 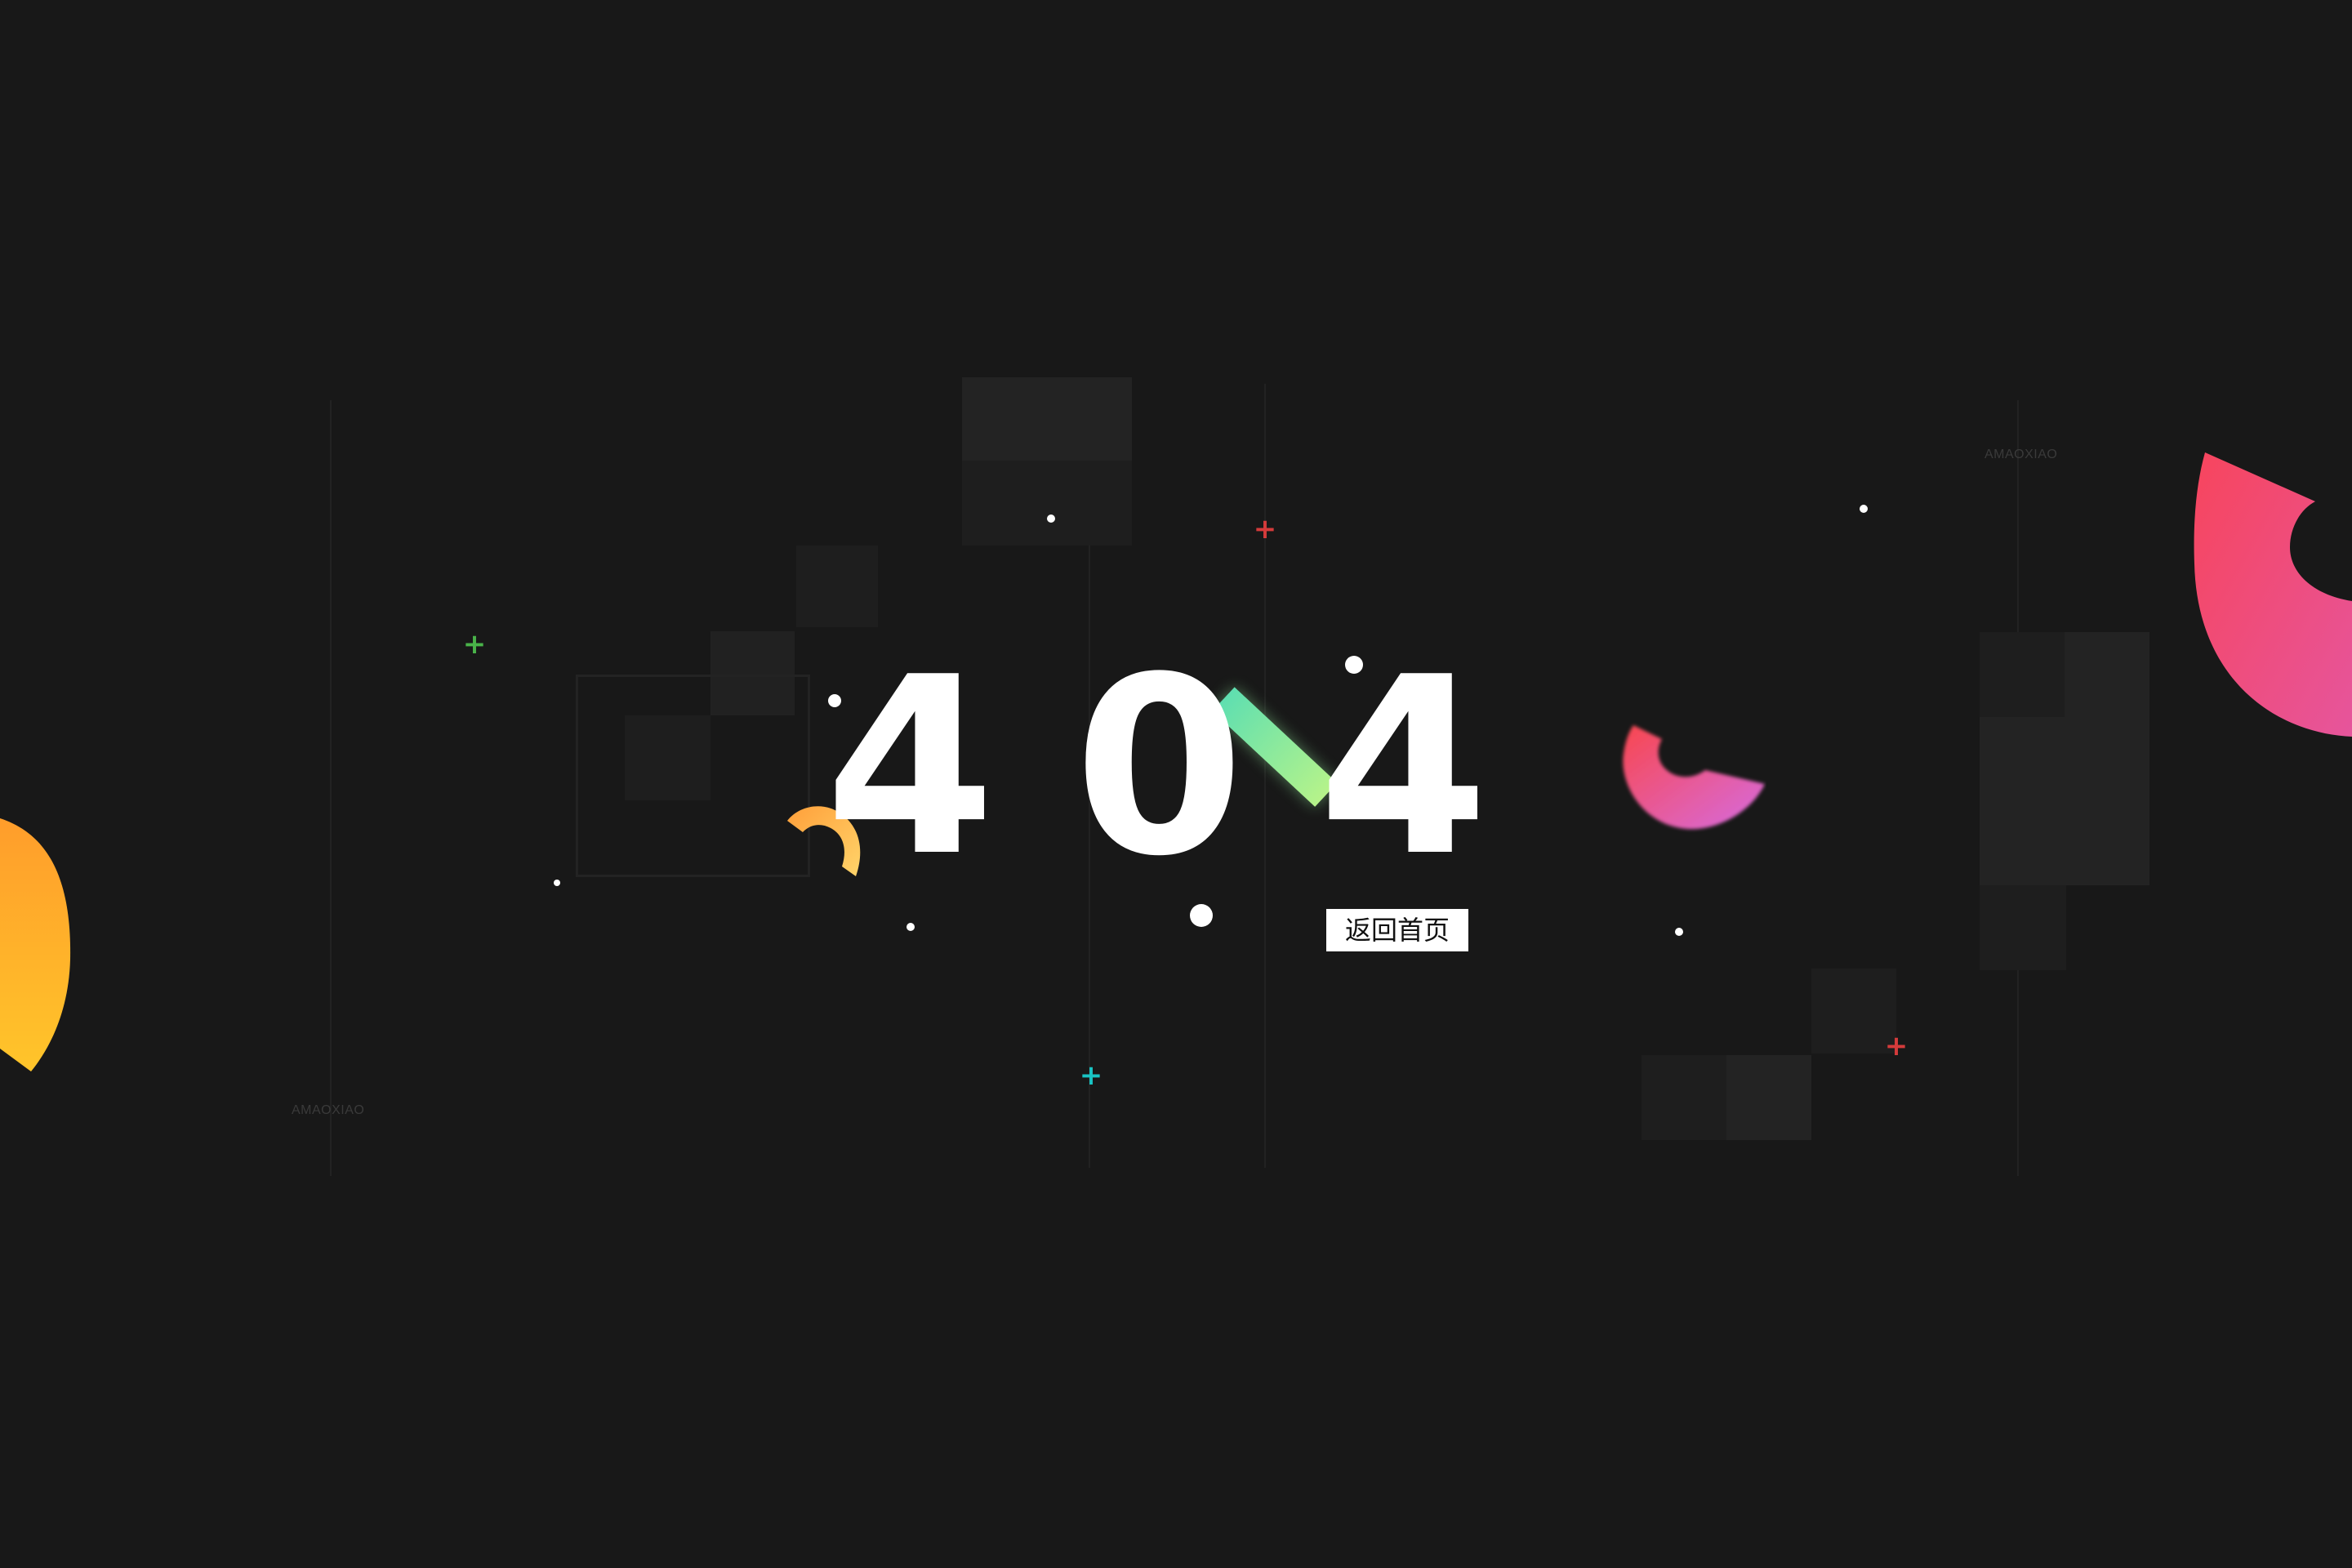 I want to click on digit-second-four: 4, so click(x=1403, y=767).